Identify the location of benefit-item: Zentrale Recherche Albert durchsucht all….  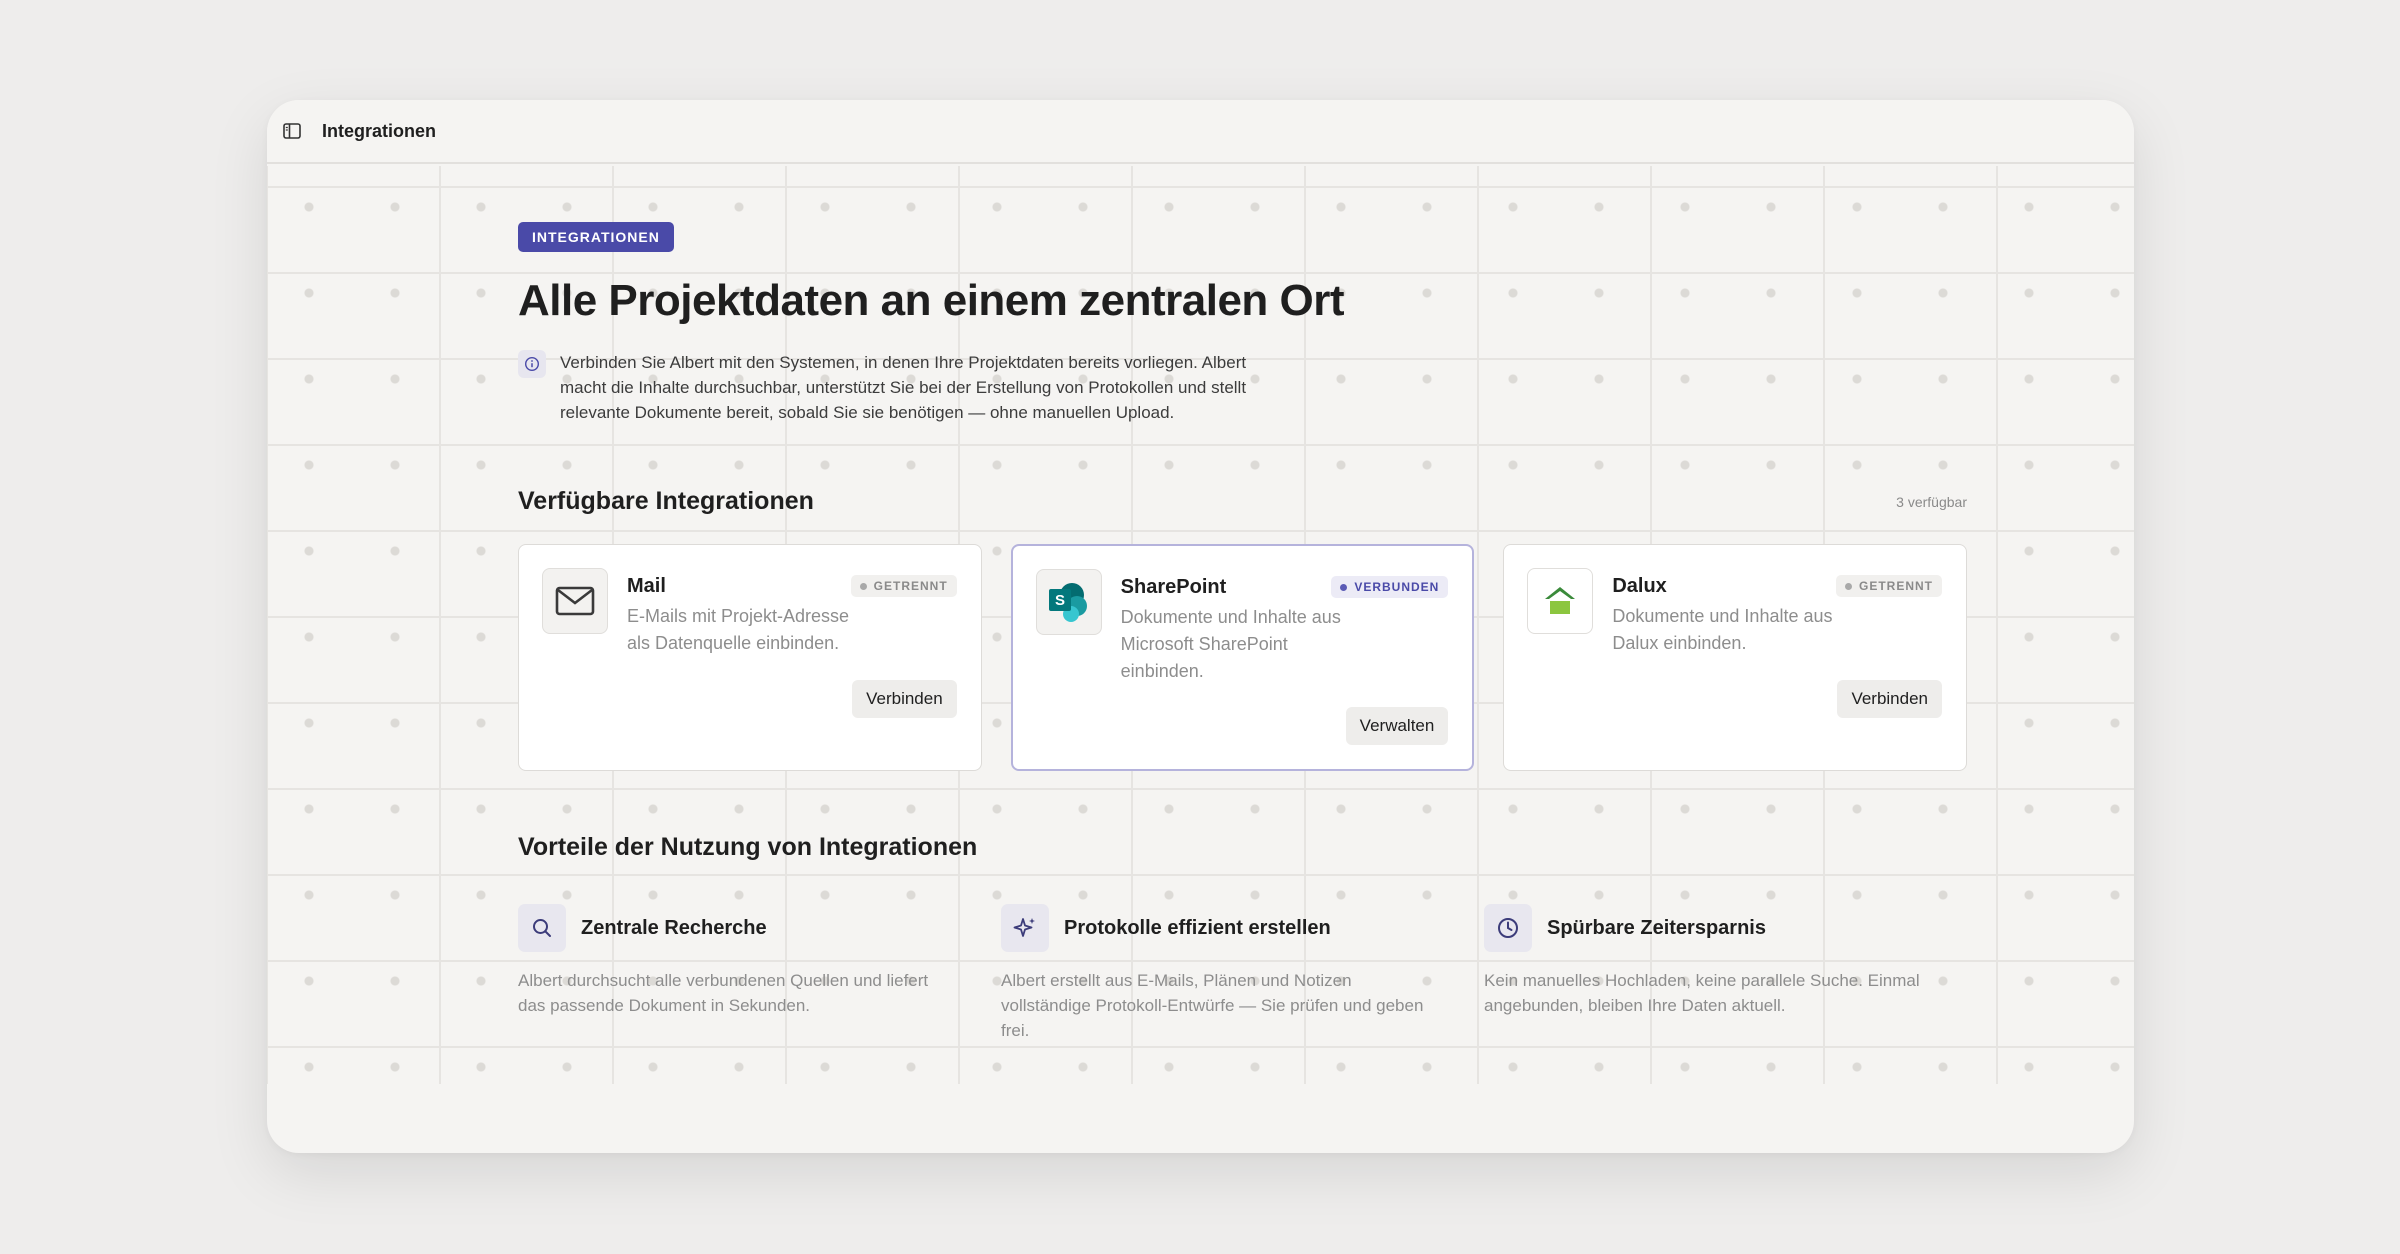
(759, 973).